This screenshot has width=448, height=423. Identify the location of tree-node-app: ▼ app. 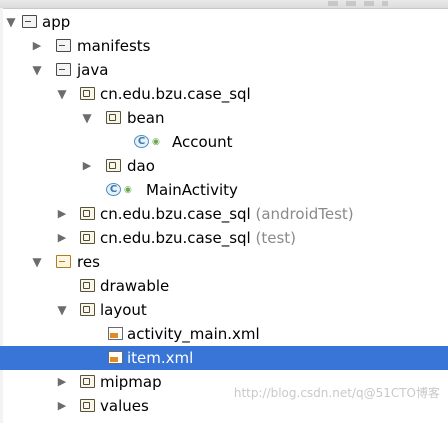
(224, 22).